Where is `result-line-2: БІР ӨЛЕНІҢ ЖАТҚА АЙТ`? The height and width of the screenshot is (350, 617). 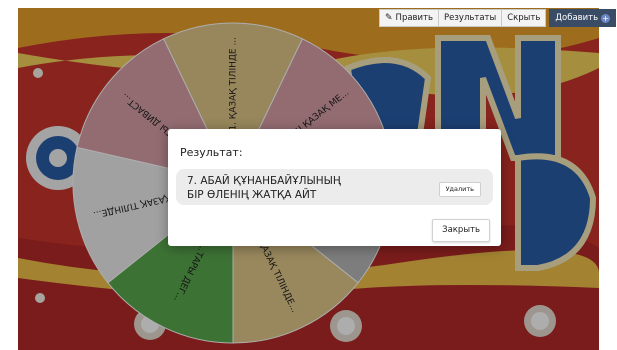
result-line-2: БІР ӨЛЕНІҢ ЖАТҚА АЙТ is located at coordinates (252, 195).